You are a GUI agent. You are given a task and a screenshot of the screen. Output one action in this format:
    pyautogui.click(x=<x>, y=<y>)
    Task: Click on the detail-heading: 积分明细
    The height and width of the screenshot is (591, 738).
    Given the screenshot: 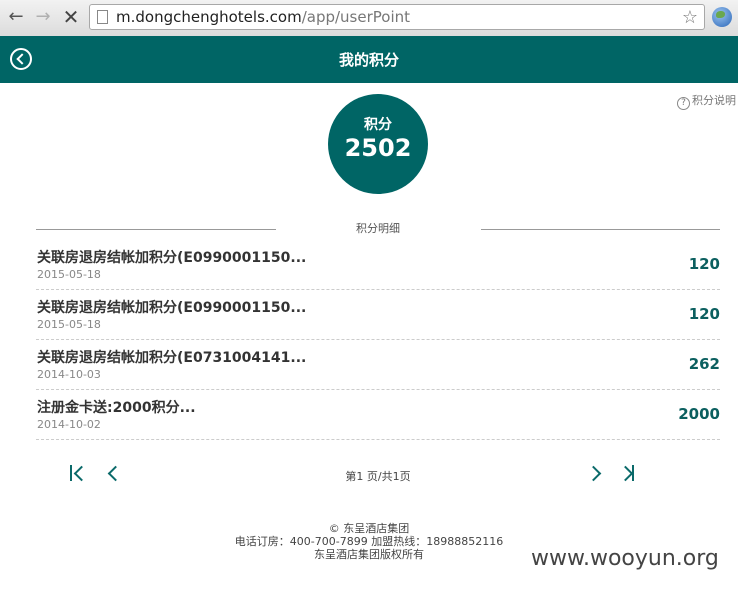 What is the action you would take?
    pyautogui.click(x=378, y=228)
    